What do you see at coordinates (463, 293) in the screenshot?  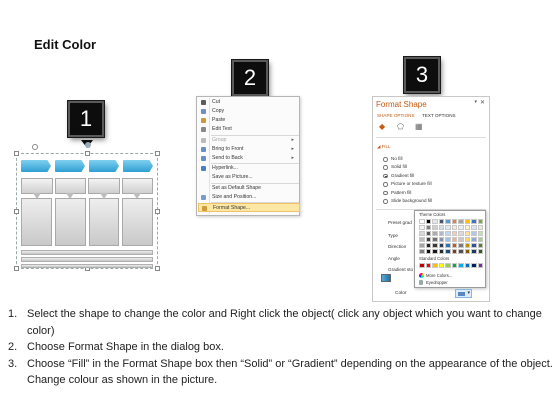 I see `color-picker-button: ▾` at bounding box center [463, 293].